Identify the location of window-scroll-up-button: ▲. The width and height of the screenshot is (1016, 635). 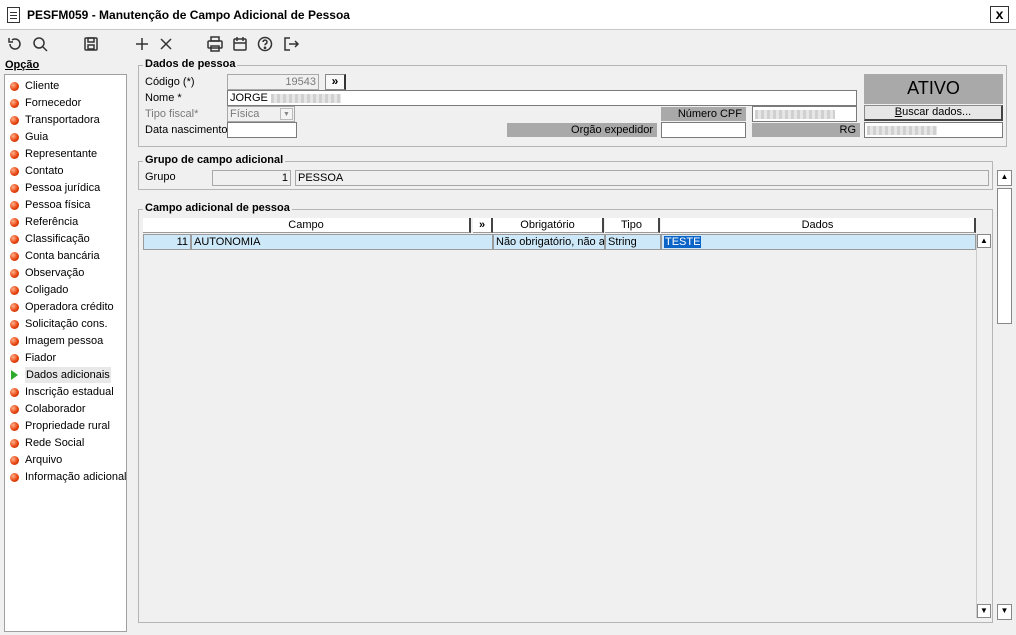
(1004, 178).